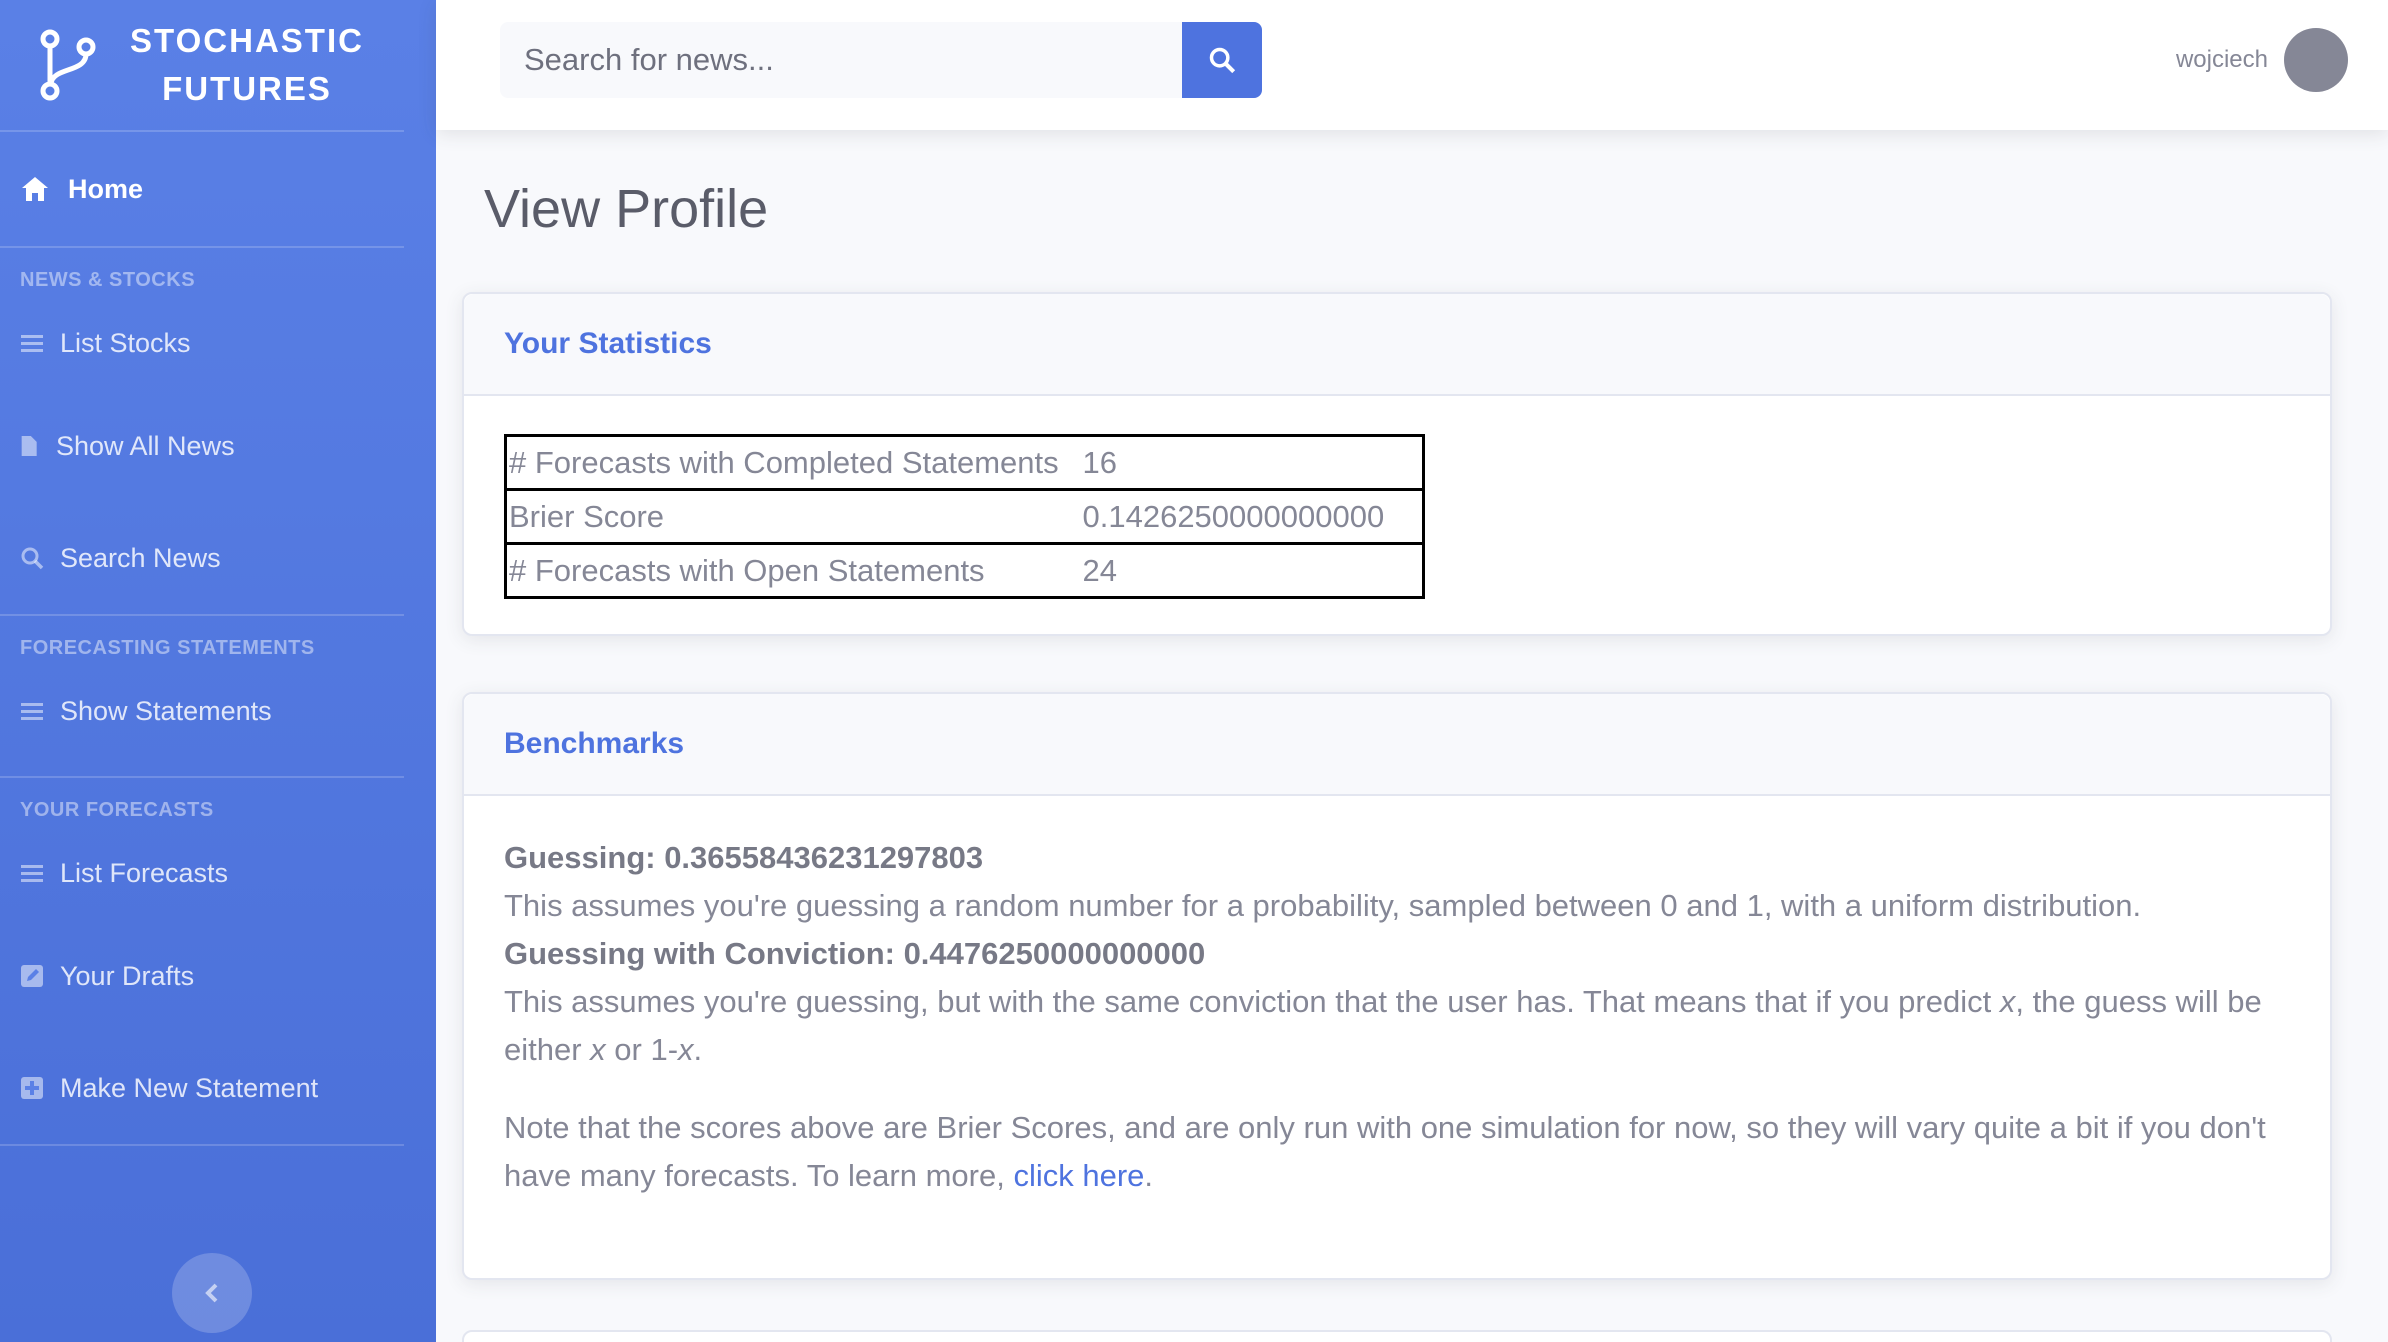 The width and height of the screenshot is (2388, 1342). What do you see at coordinates (218, 976) in the screenshot?
I see `sidebar-item-your-drafts: Your Drafts` at bounding box center [218, 976].